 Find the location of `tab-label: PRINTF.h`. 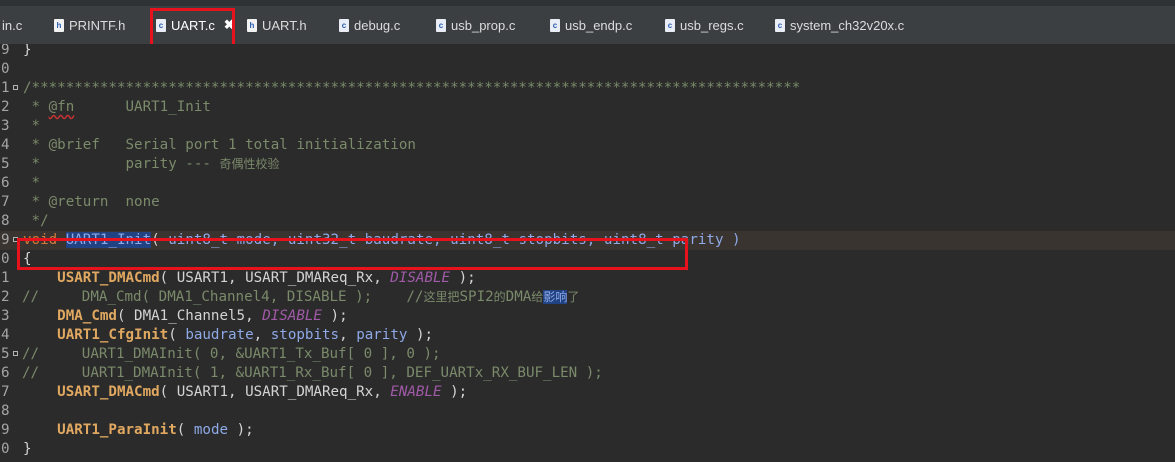

tab-label: PRINTF.h is located at coordinates (97, 25).